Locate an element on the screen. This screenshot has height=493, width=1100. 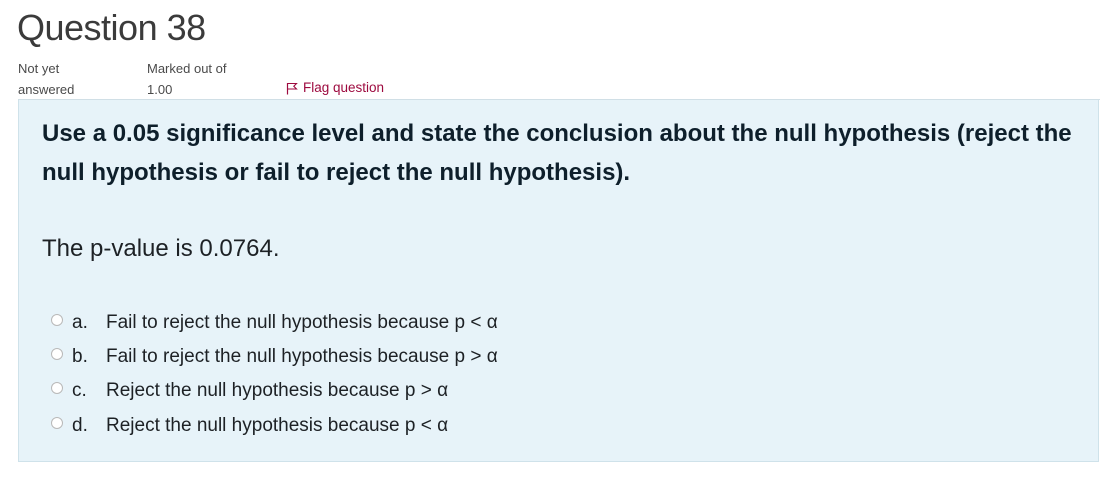
question-grade: Marked out of 1.00 is located at coordinates (187, 79).